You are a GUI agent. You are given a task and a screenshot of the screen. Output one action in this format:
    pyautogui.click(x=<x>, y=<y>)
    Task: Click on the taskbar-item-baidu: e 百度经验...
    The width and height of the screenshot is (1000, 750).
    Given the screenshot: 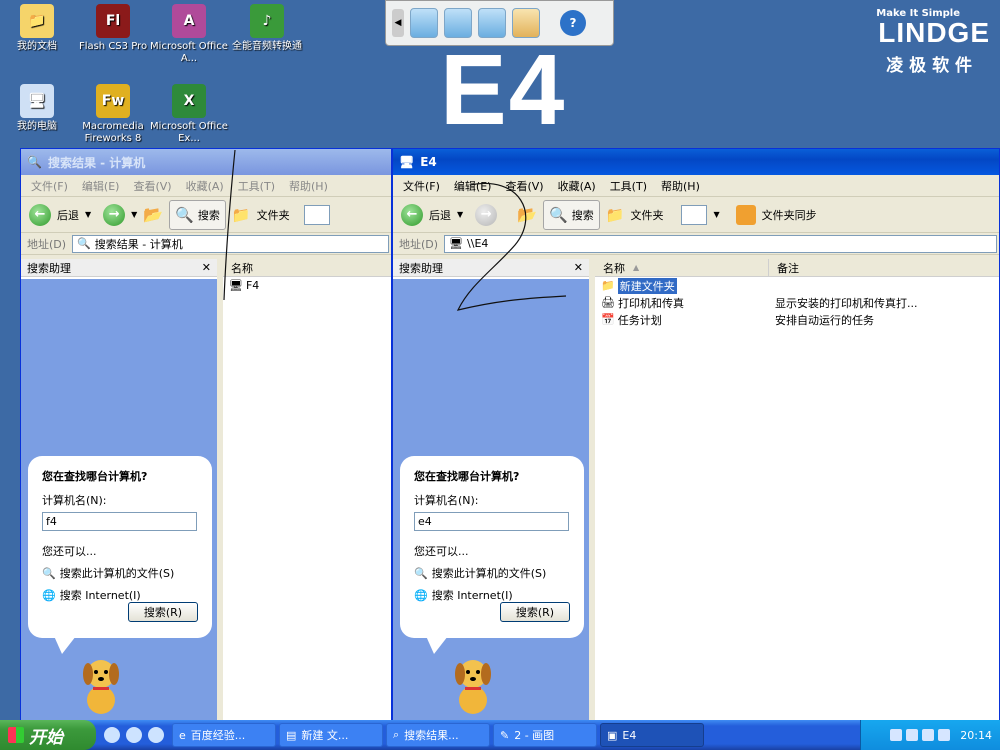 What is the action you would take?
    pyautogui.click(x=224, y=735)
    